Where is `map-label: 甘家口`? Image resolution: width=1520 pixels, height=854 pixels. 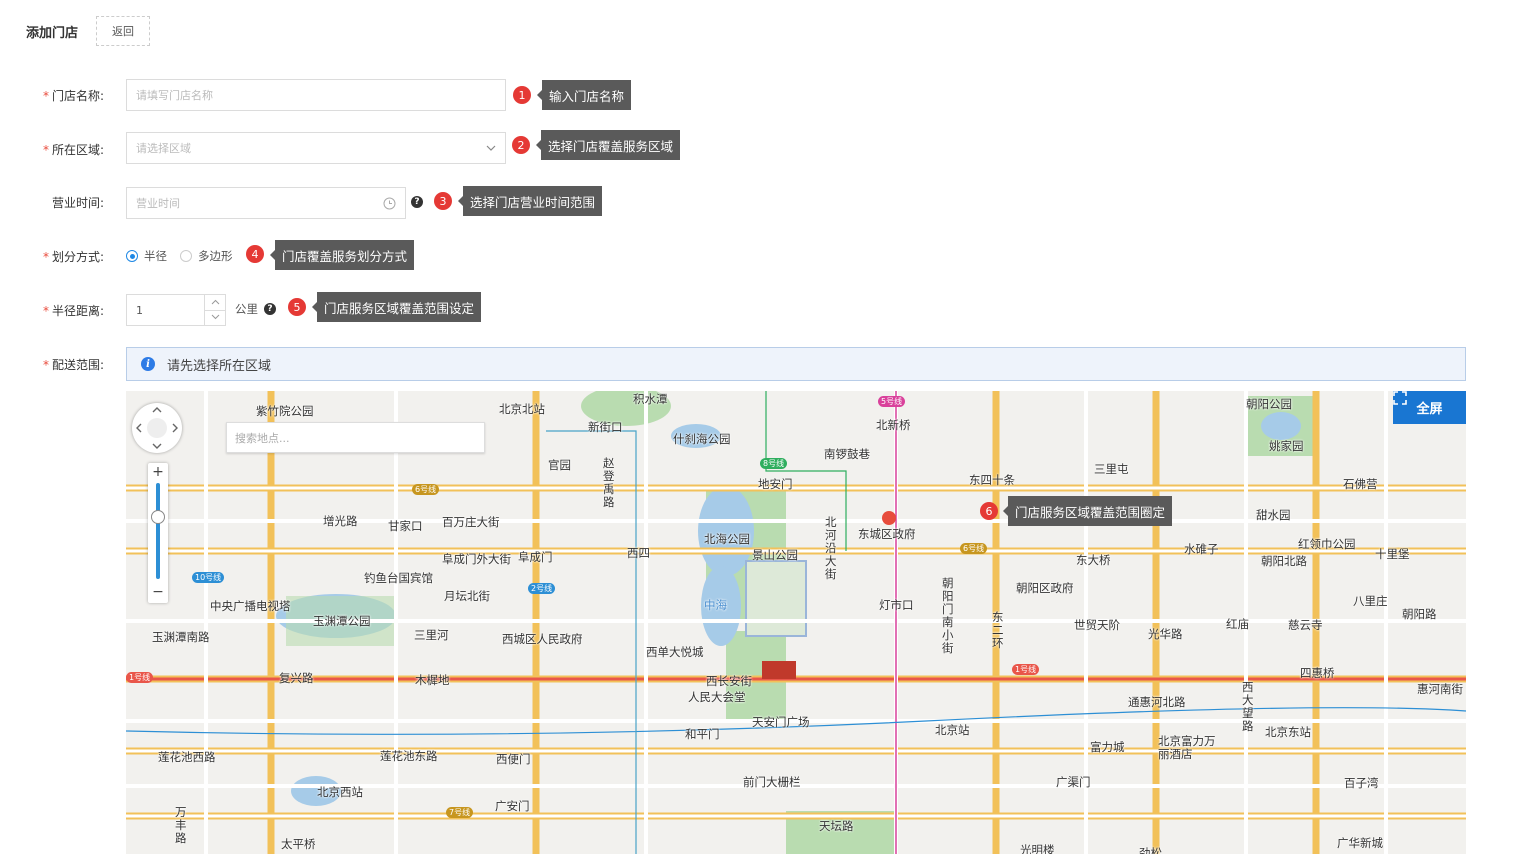
map-label: 甘家口 is located at coordinates (405, 526).